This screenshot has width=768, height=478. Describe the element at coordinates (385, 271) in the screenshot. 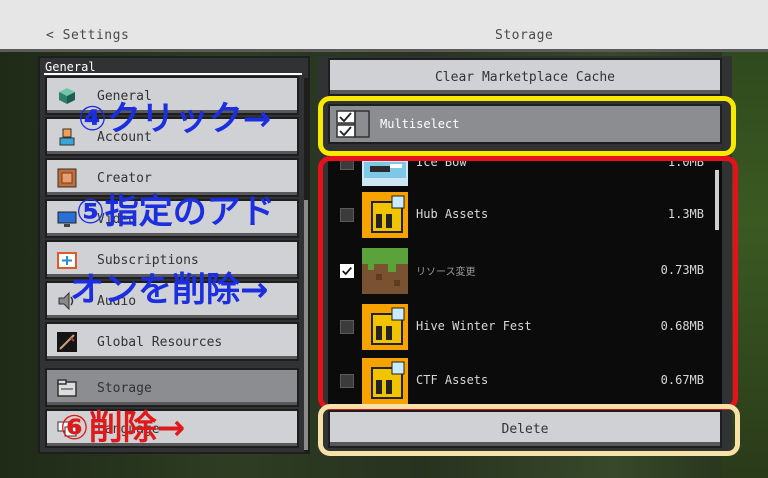

I see `grass-pack-thumb` at that location.